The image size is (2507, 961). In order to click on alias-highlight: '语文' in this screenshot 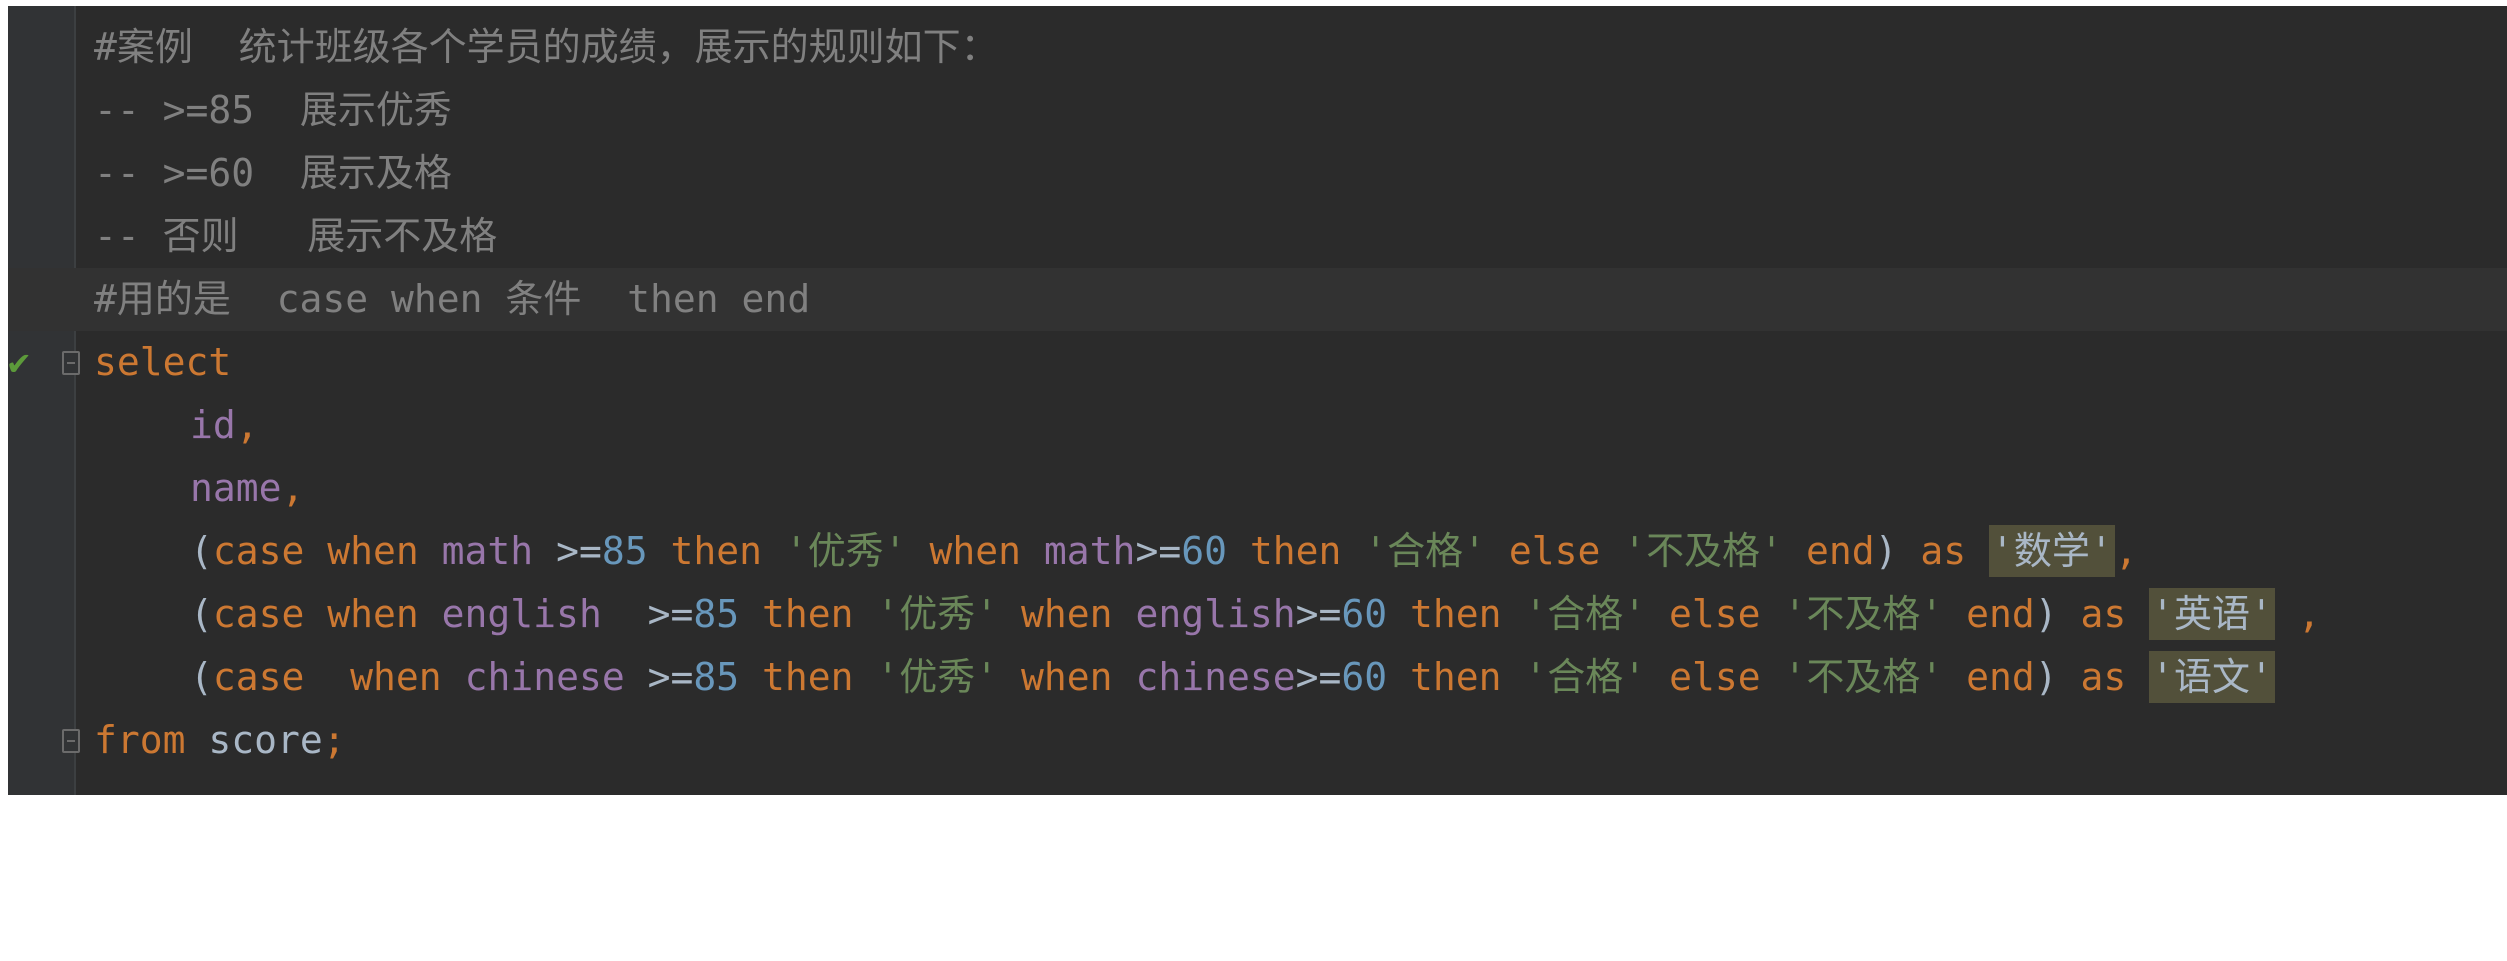, I will do `click(2212, 677)`.